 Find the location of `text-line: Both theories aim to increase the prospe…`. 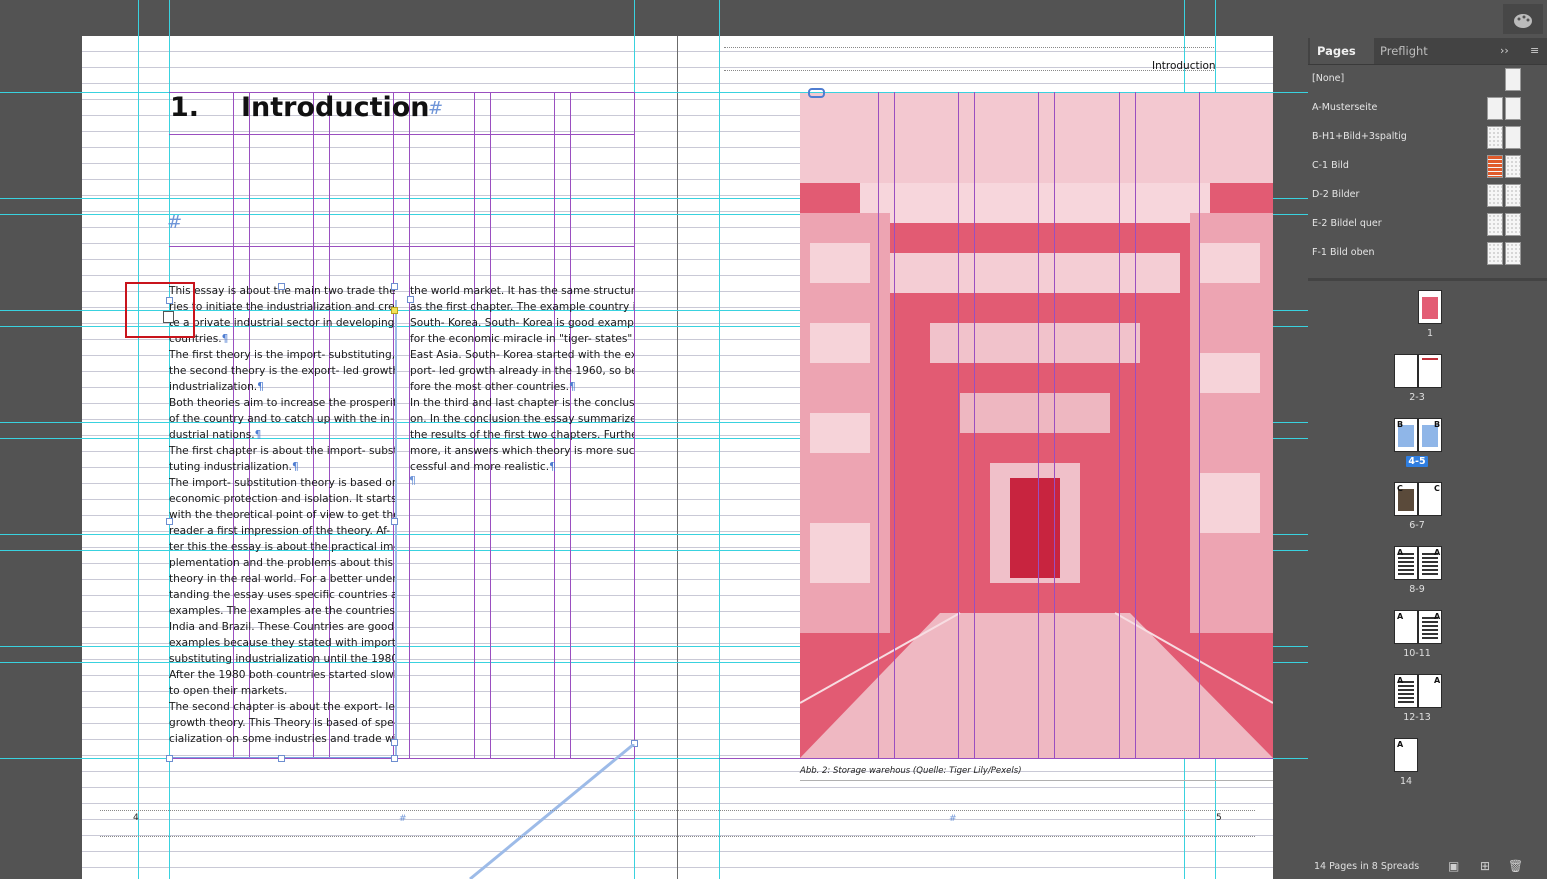

text-line: Both theories aim to increase the prospe… is located at coordinates (282, 403).